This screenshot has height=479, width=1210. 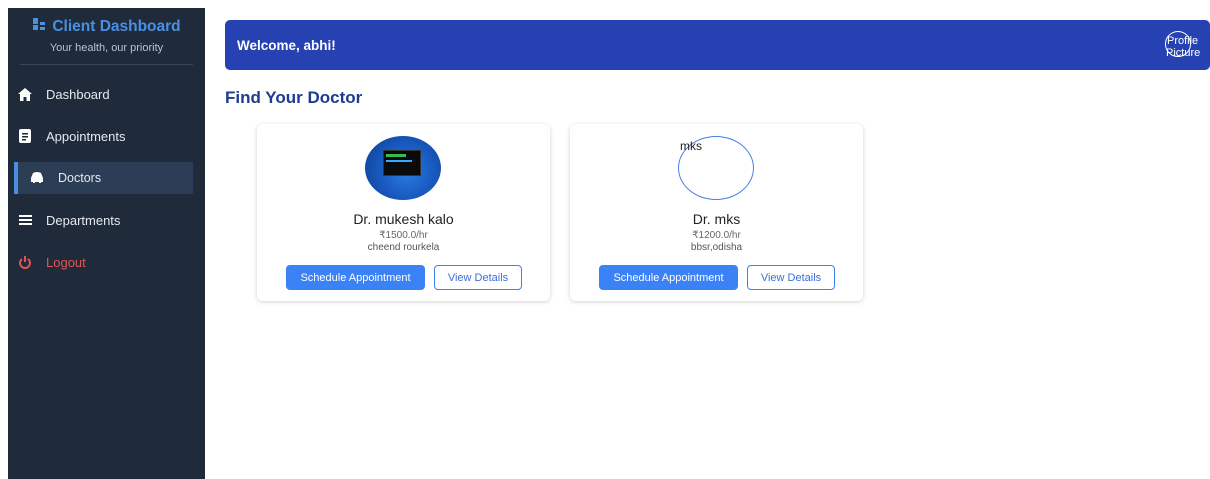 What do you see at coordinates (83, 220) in the screenshot?
I see `sidebar-item-label: Departments` at bounding box center [83, 220].